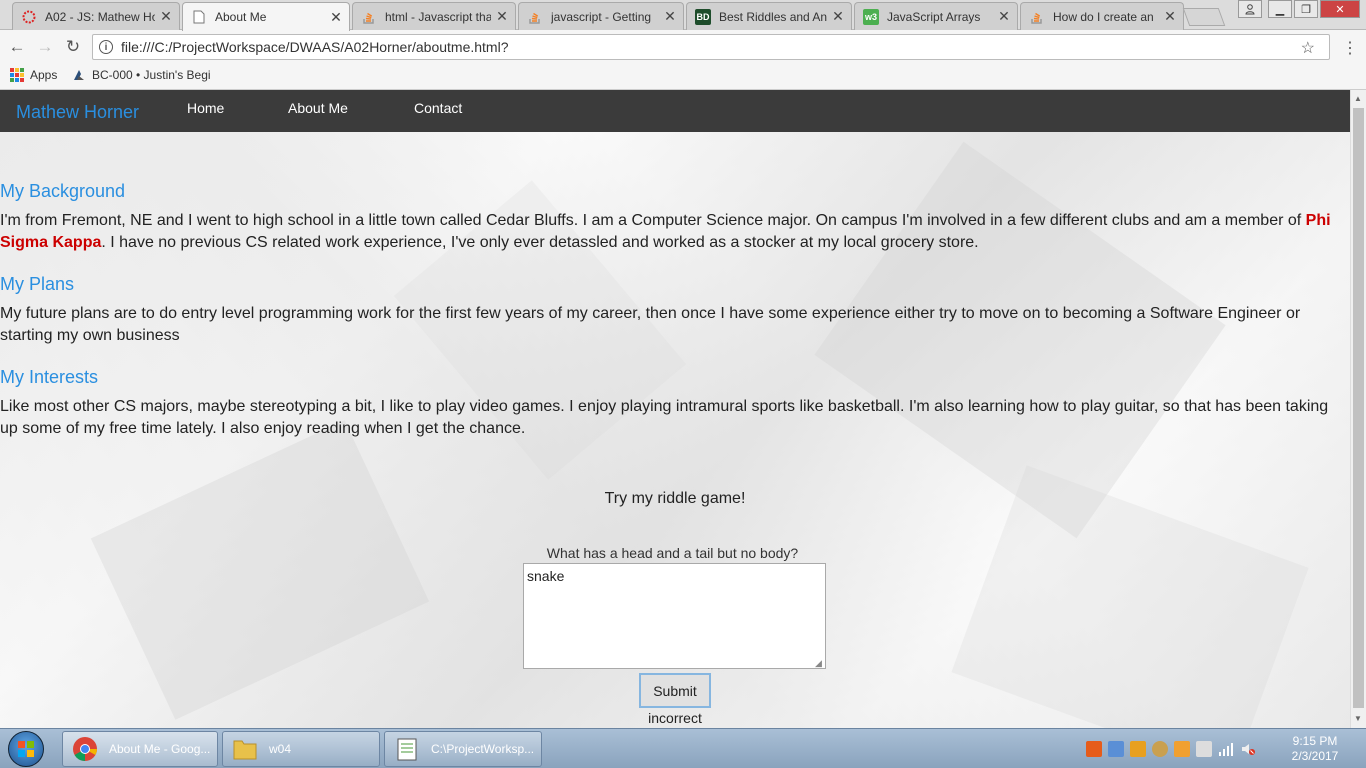 Image resolution: width=1366 pixels, height=768 pixels. I want to click on apps-grid-icon, so click(17, 75).